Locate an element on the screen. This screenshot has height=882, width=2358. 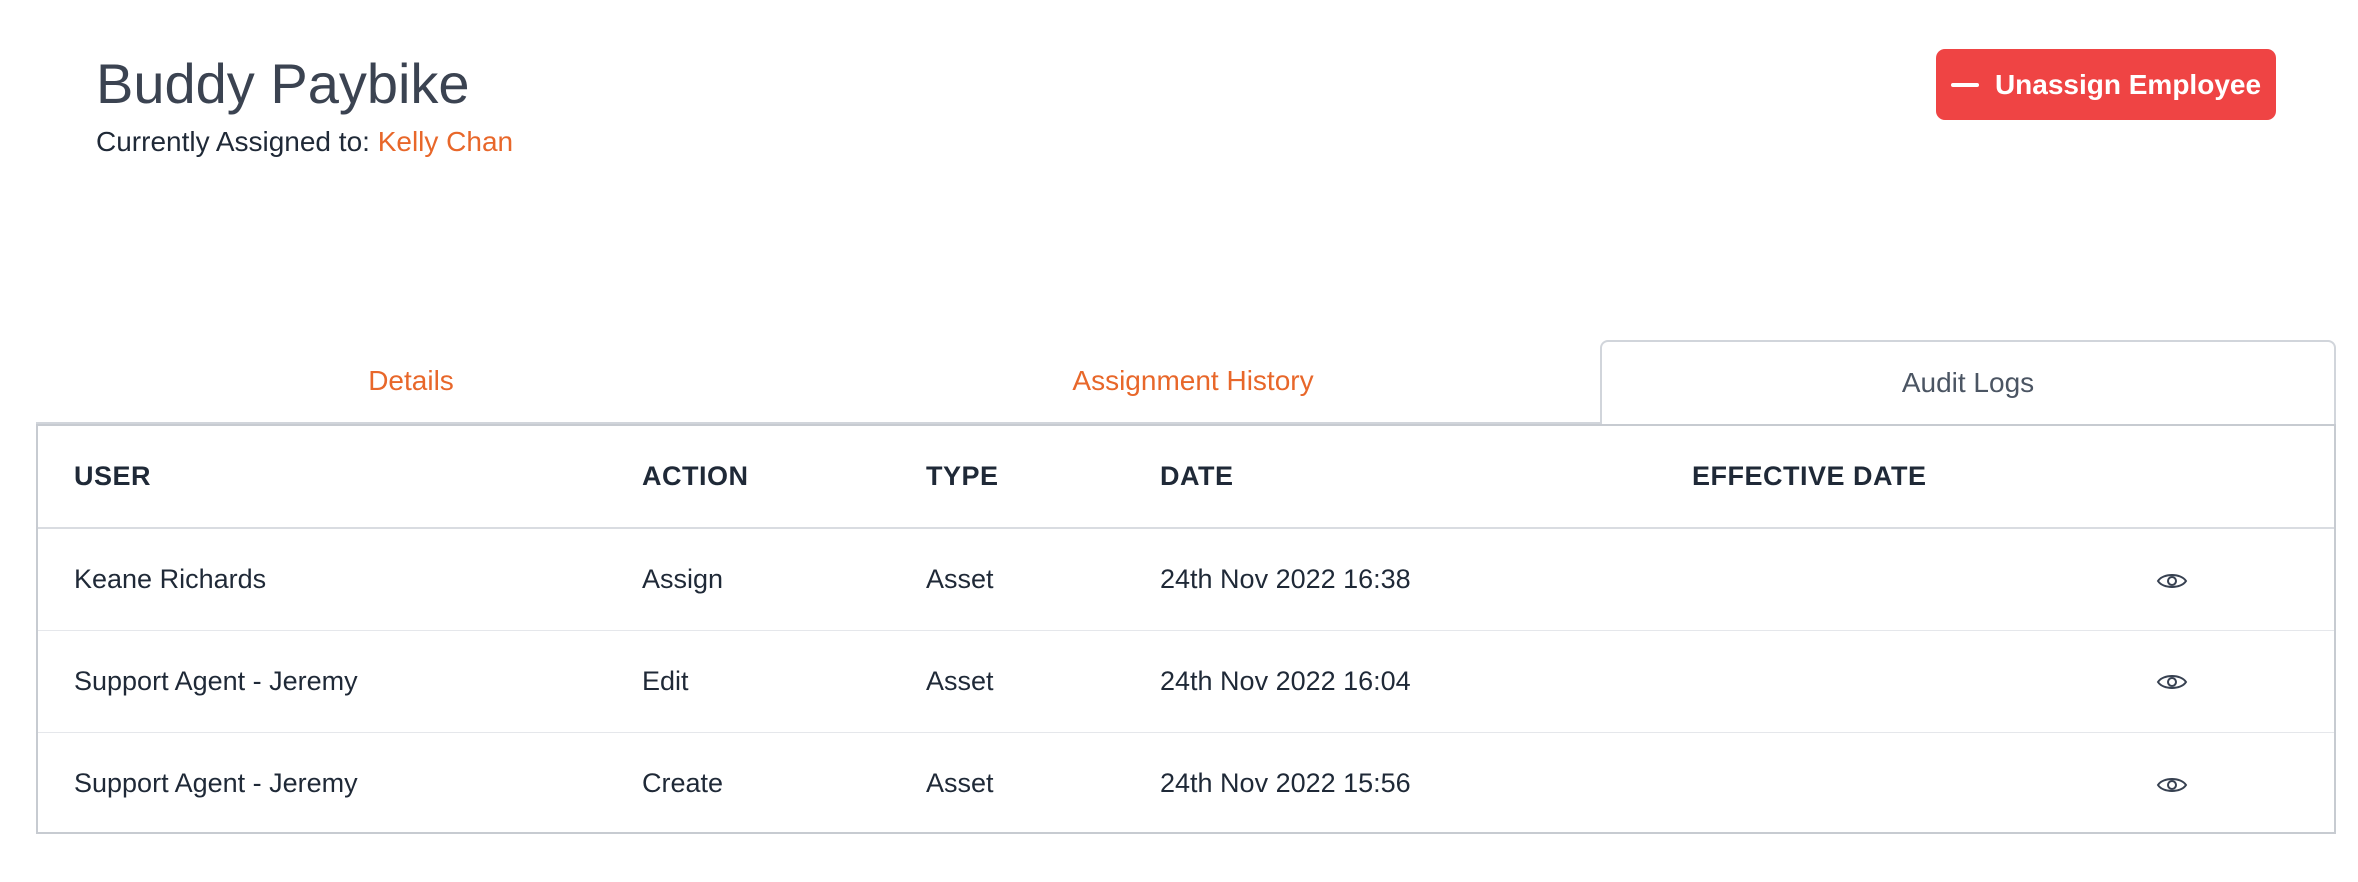
column-header-date: DATE is located at coordinates (1426, 477).